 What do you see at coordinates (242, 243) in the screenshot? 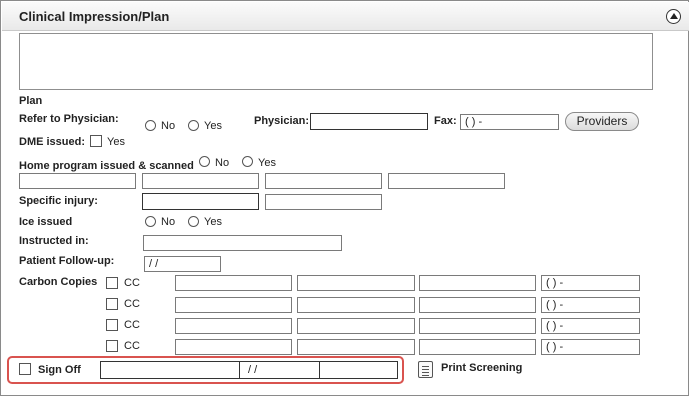
I see `instructed-in-input` at bounding box center [242, 243].